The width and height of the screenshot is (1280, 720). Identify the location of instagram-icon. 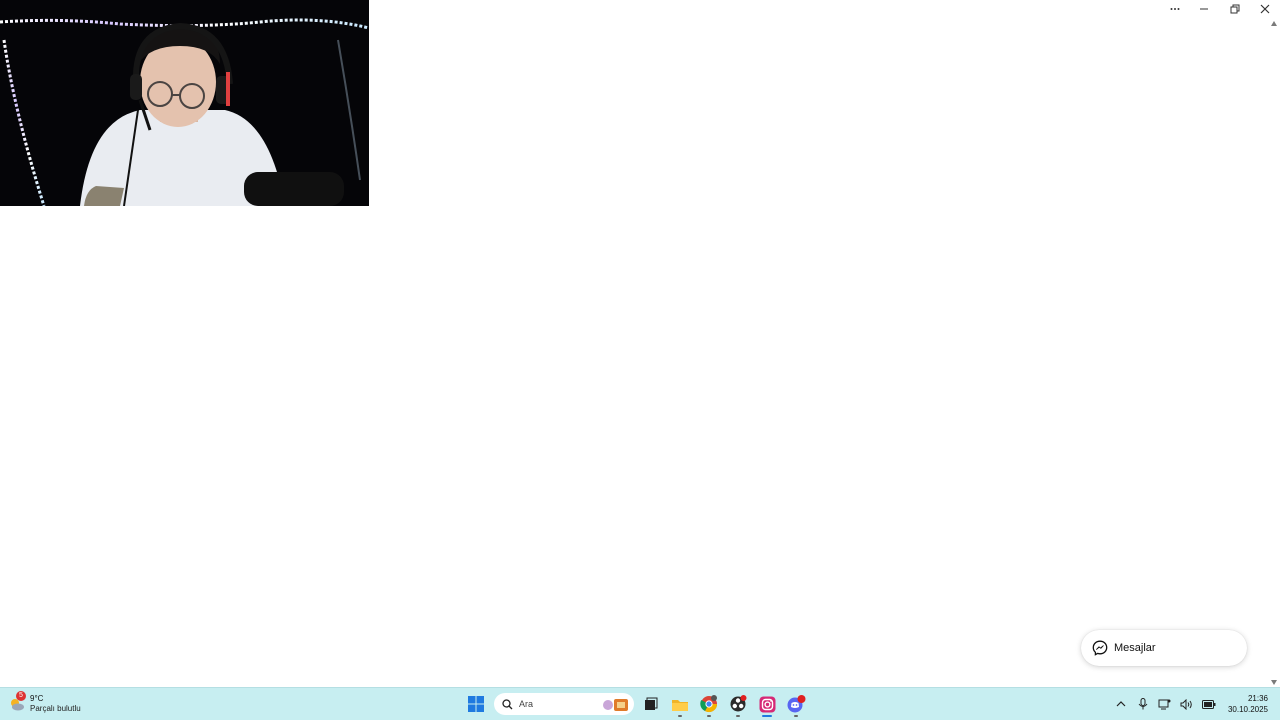
(767, 704).